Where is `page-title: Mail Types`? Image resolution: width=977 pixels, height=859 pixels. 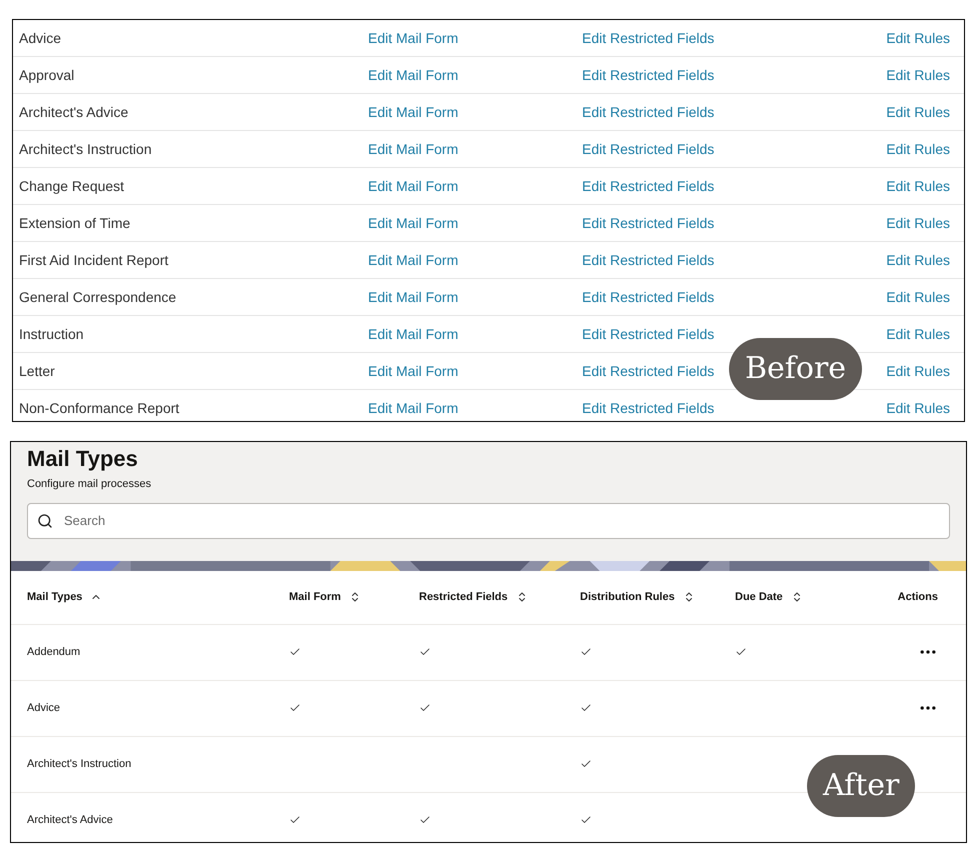
page-title: Mail Types is located at coordinates (83, 459).